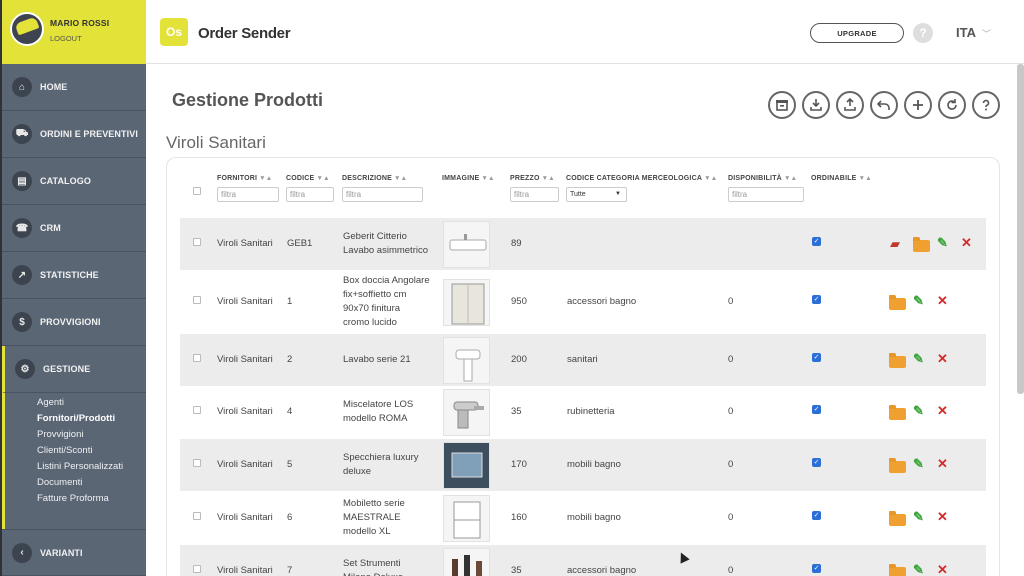  I want to click on sidebar-item-gestione: ⚙ GESTIONE, so click(74, 369).